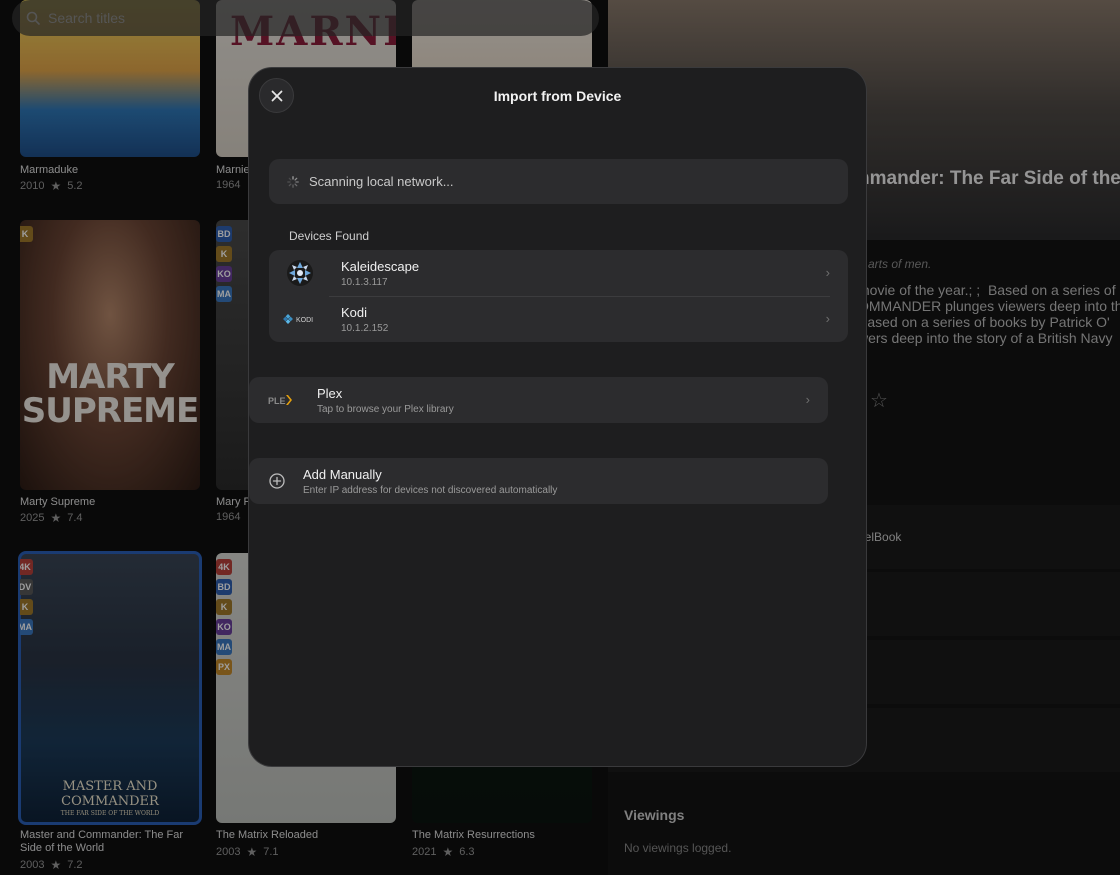 The width and height of the screenshot is (1120, 875). I want to click on modal-title: Import from Device, so click(557, 96).